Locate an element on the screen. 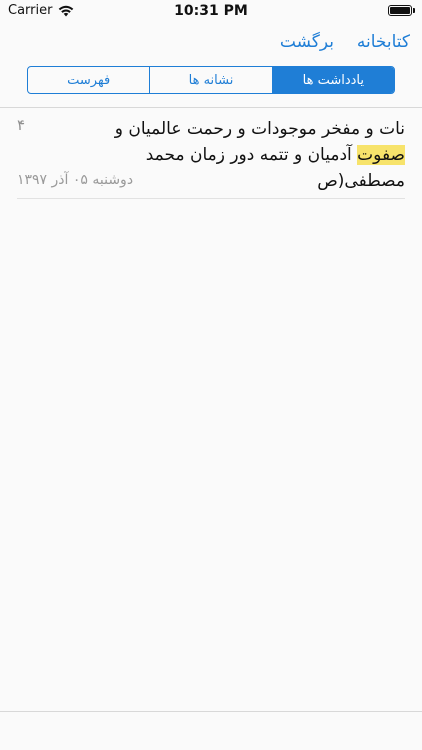  battery-icon is located at coordinates (400, 10).